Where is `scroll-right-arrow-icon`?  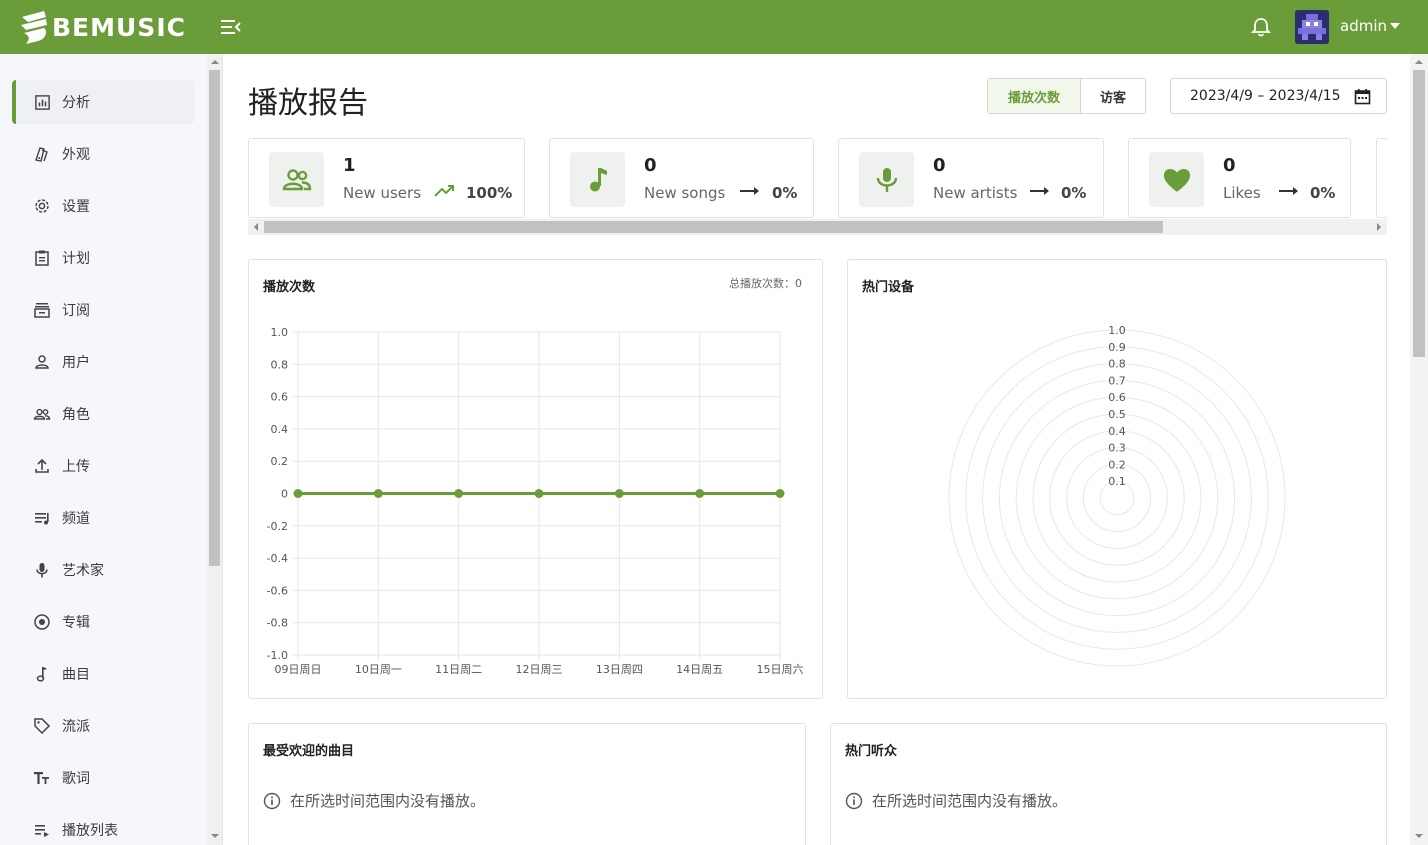 scroll-right-arrow-icon is located at coordinates (1379, 227).